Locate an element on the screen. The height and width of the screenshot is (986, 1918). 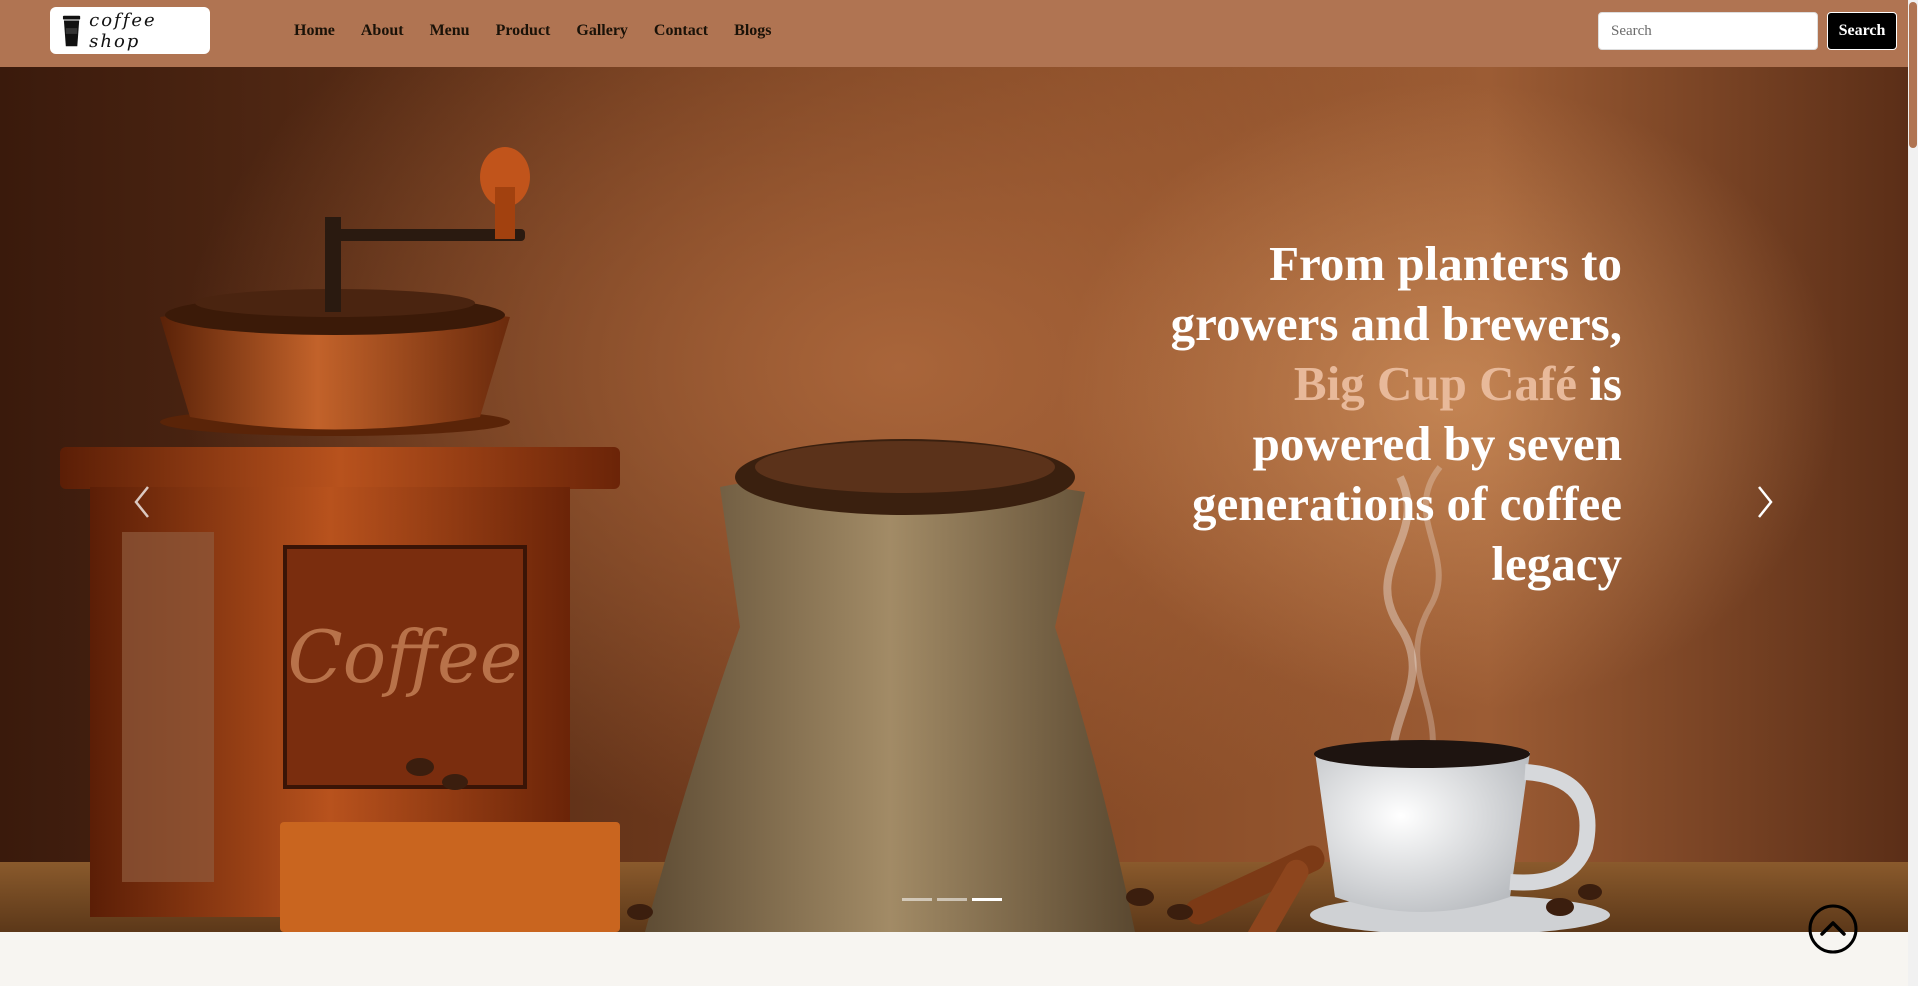
chevron-left-icon is located at coordinates (141, 502).